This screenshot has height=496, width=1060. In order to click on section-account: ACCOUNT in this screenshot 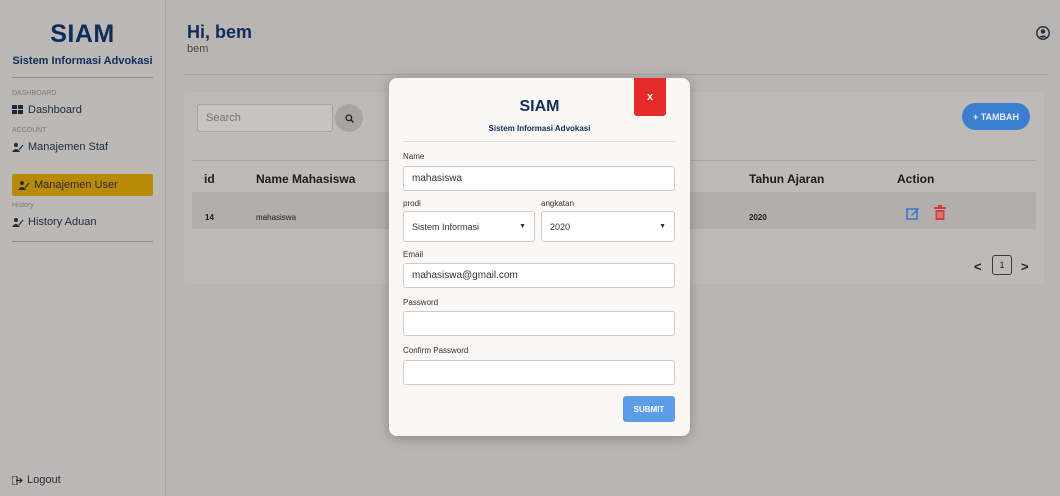, I will do `click(29, 130)`.